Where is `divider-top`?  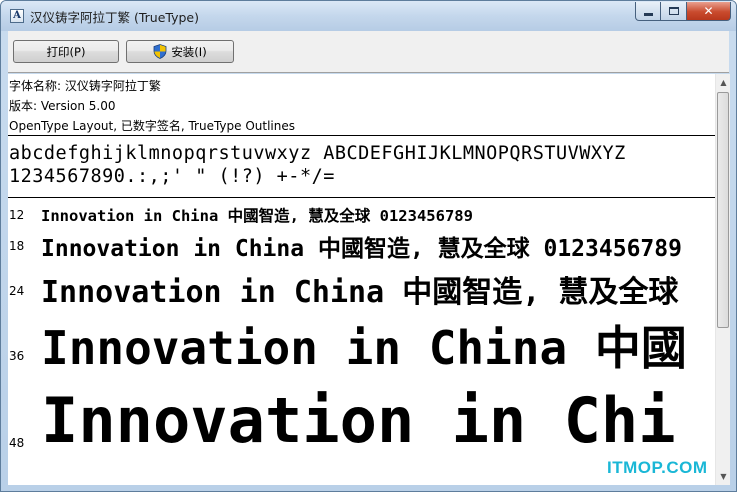
divider-top is located at coordinates (361, 135).